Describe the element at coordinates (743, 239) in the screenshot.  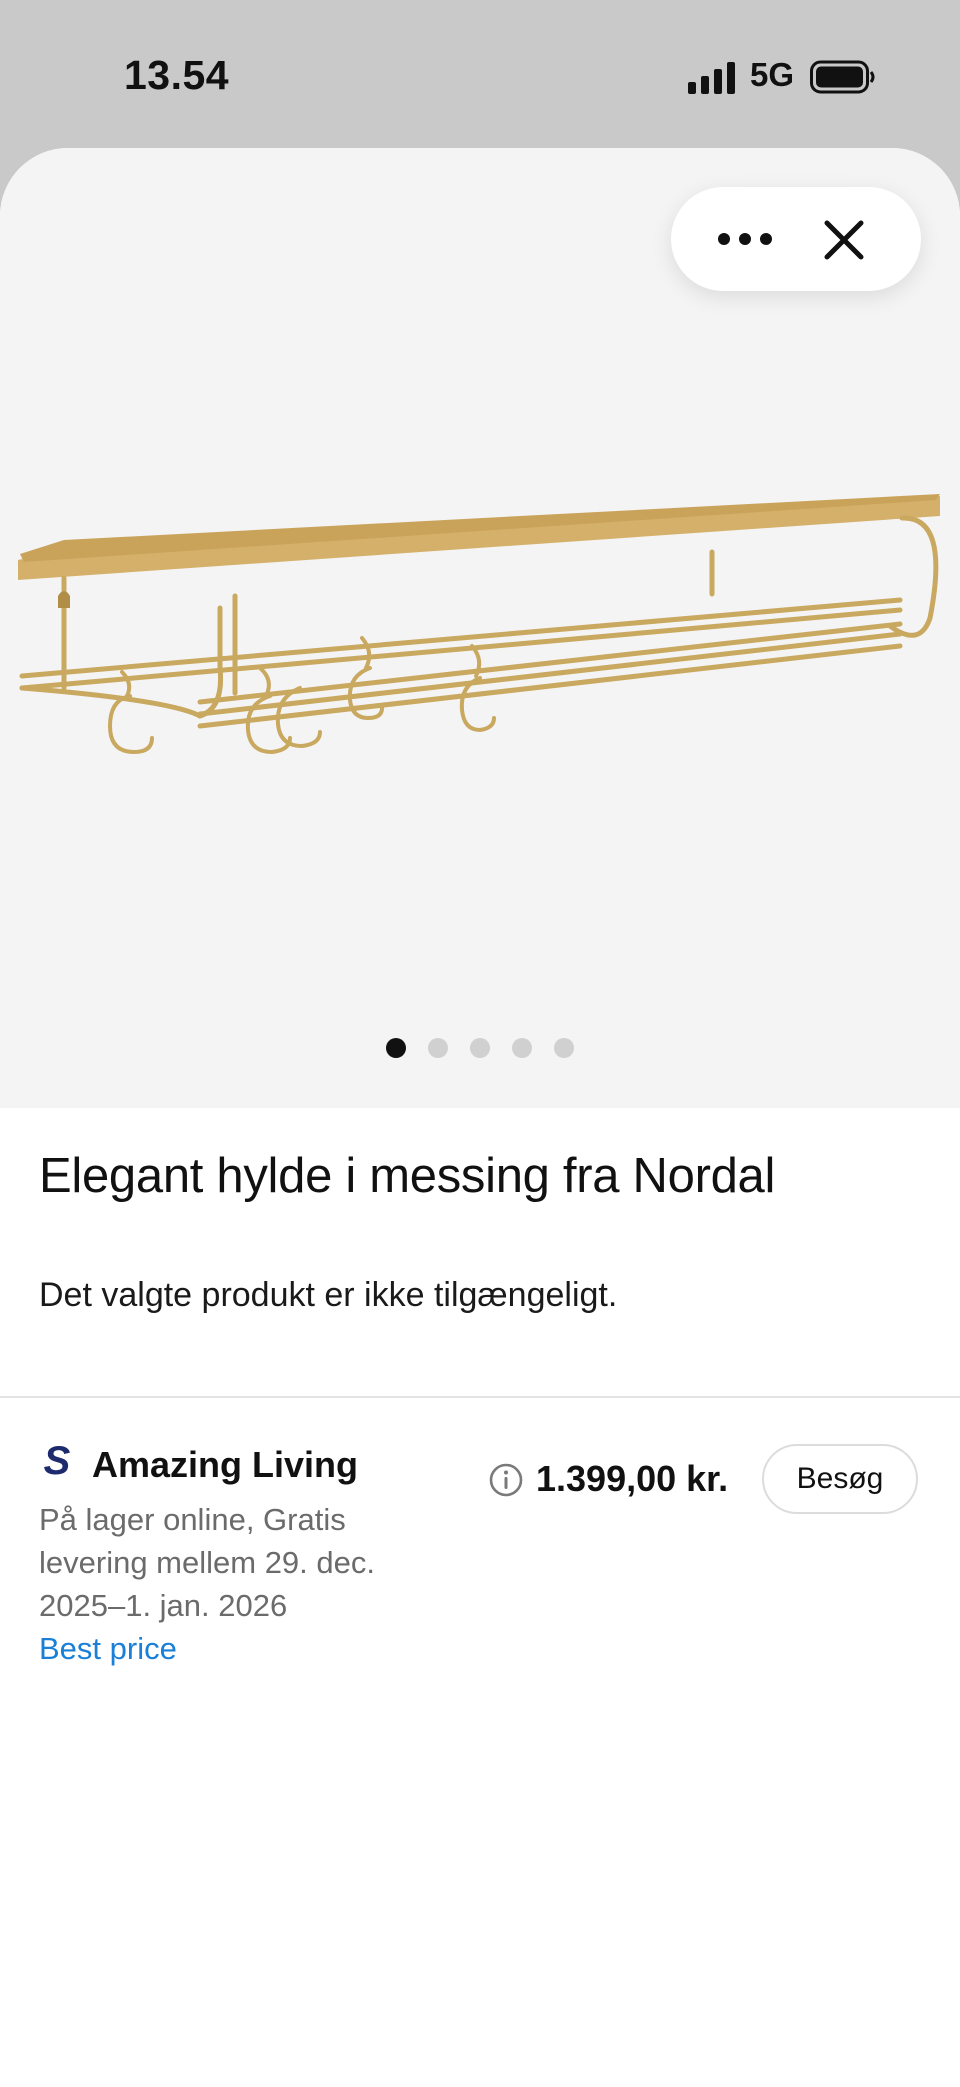
I see `more-icon` at that location.